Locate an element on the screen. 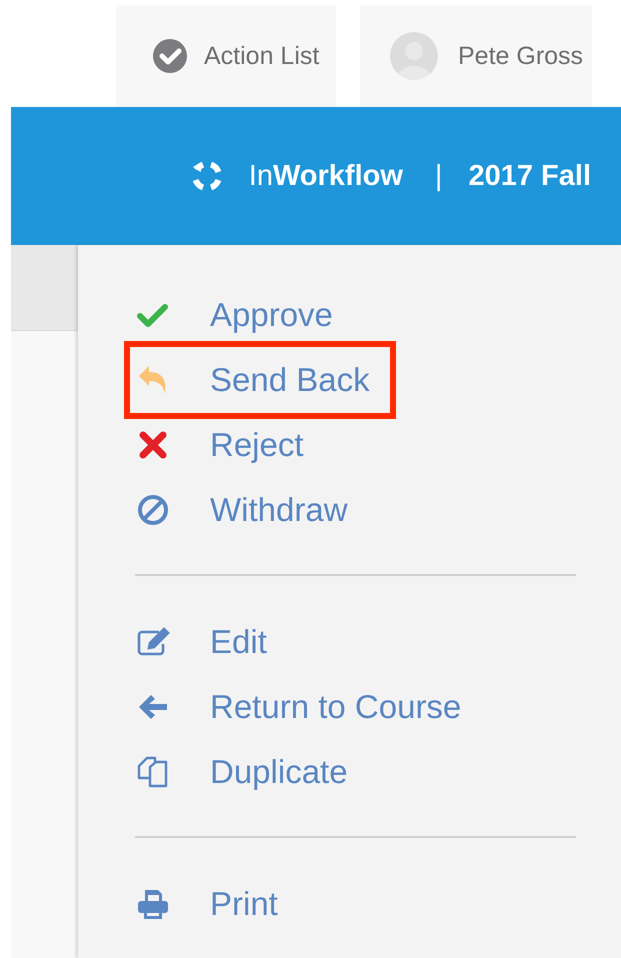  menu-item: Print is located at coordinates (214, 903).